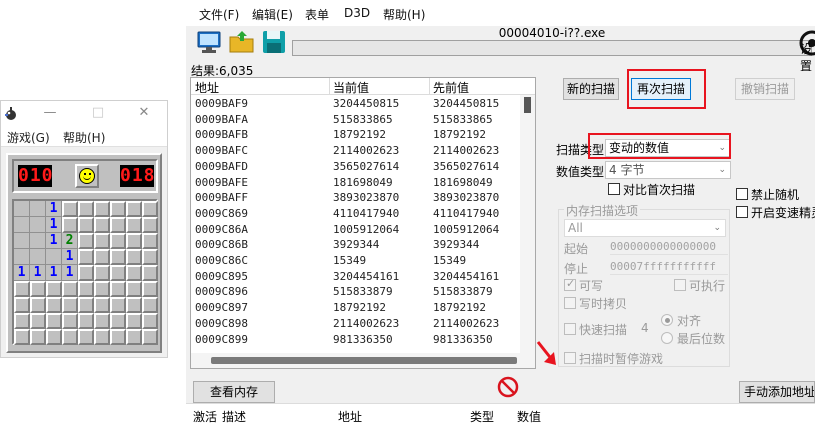 This screenshot has width=815, height=425. What do you see at coordinates (570, 284) in the screenshot?
I see `writable-checkbox` at bounding box center [570, 284].